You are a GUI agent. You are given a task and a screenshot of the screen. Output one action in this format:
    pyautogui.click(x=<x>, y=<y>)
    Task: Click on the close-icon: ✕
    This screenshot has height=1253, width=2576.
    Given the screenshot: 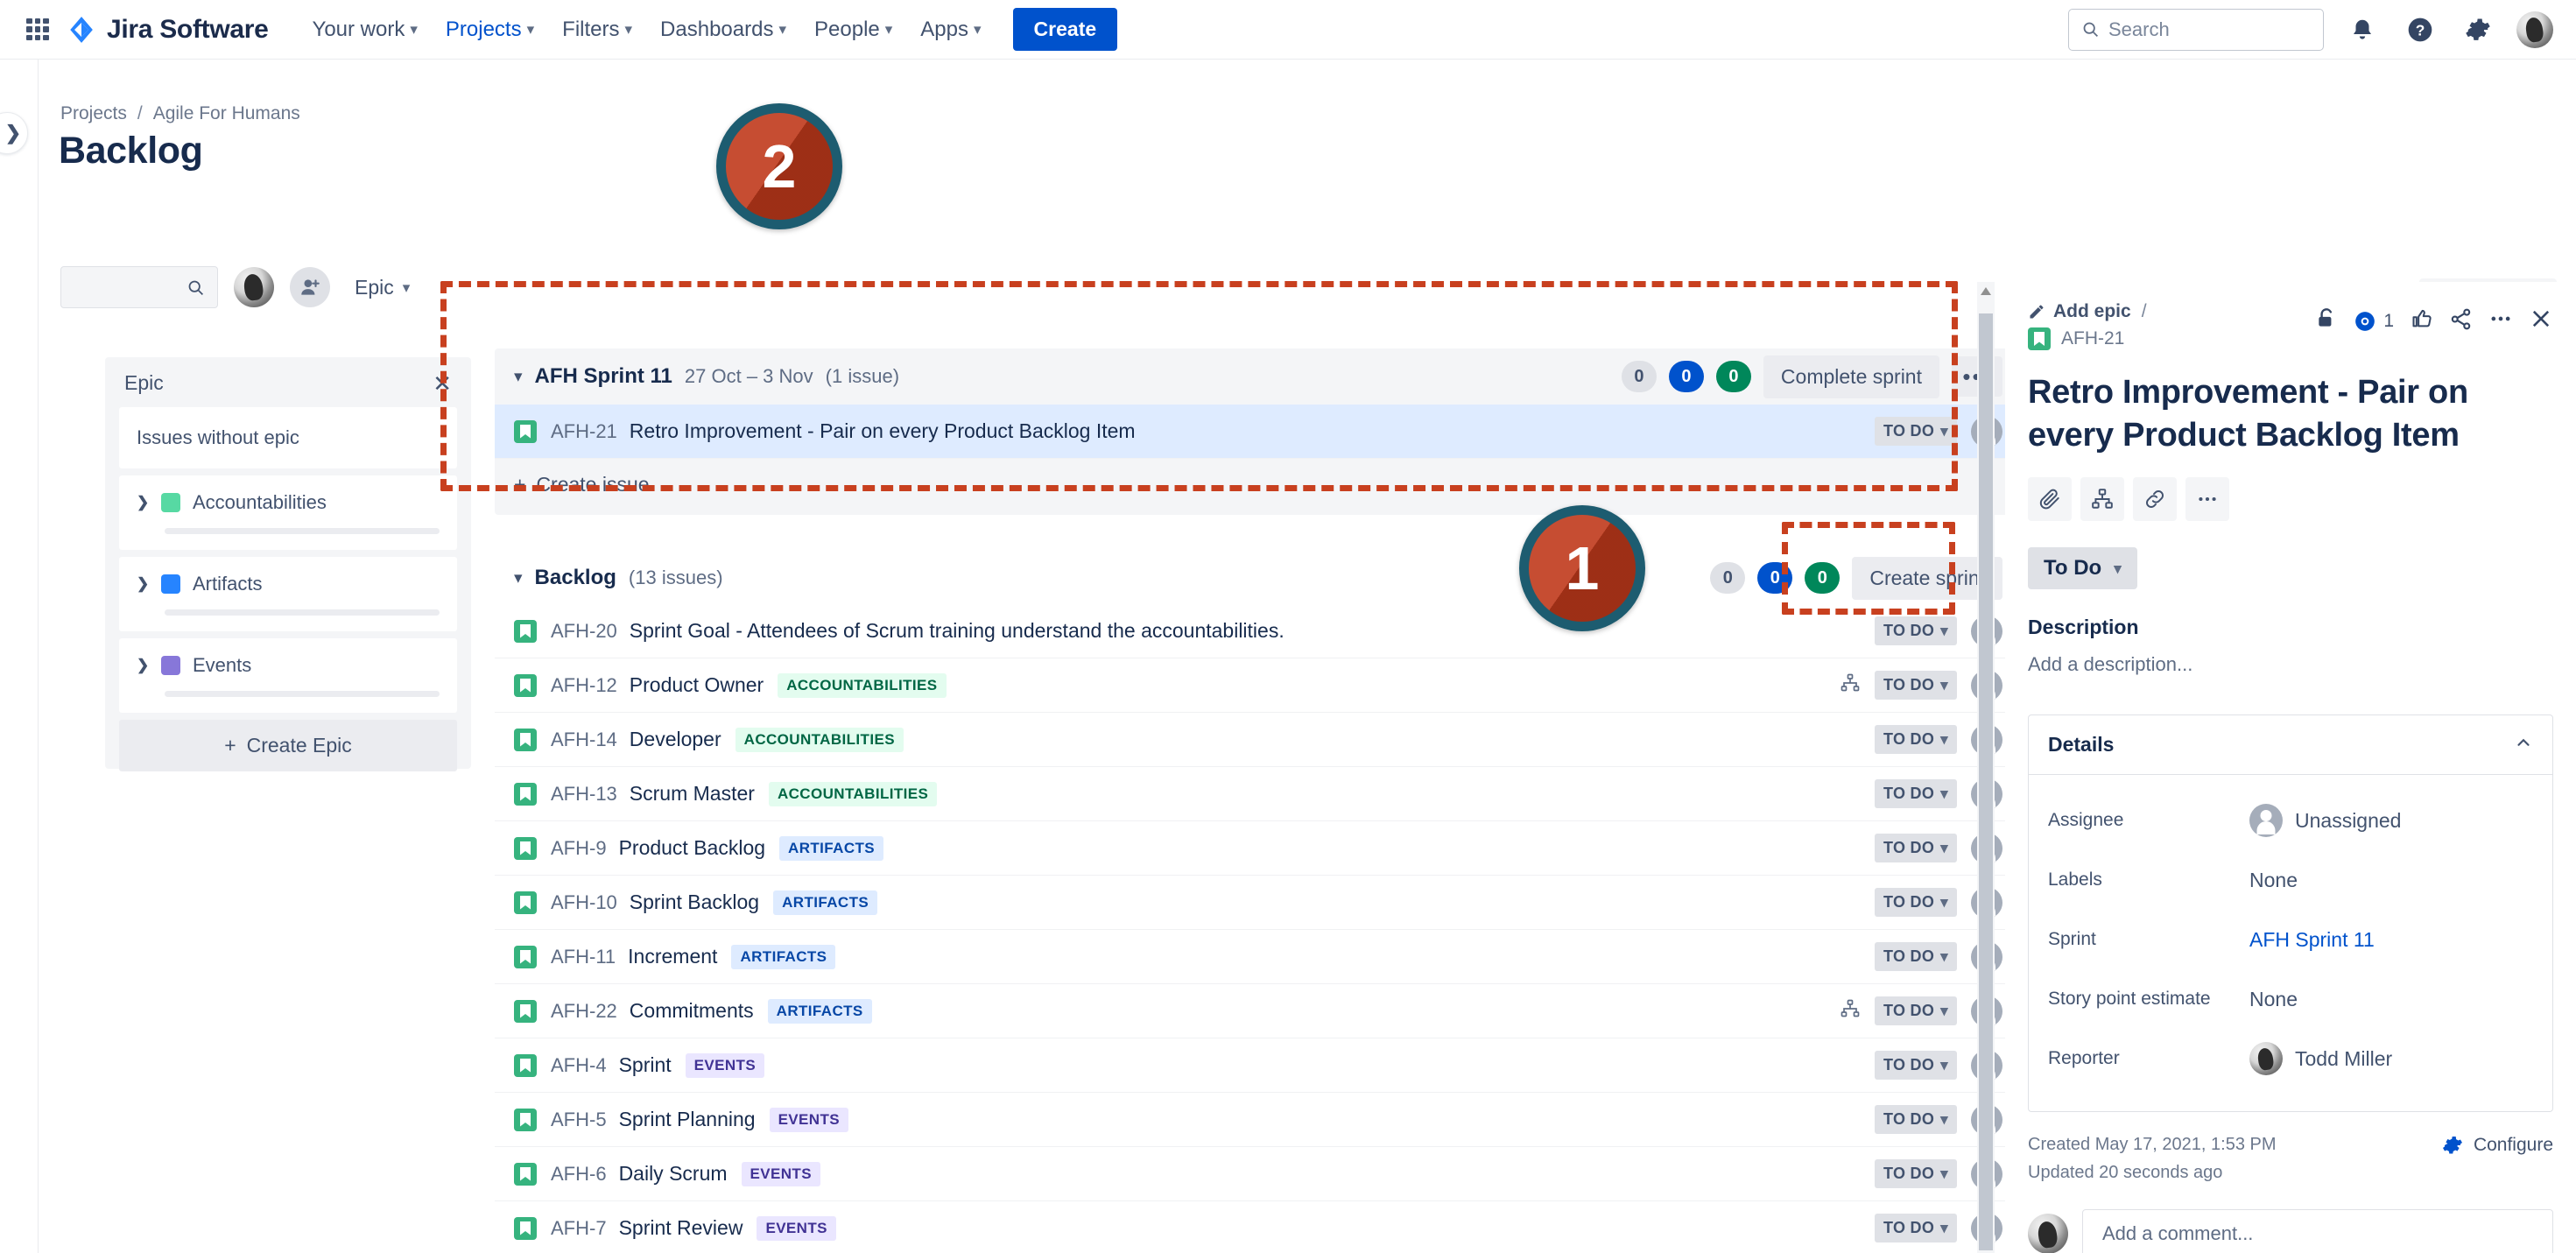 What is the action you would take?
    pyautogui.click(x=442, y=383)
    